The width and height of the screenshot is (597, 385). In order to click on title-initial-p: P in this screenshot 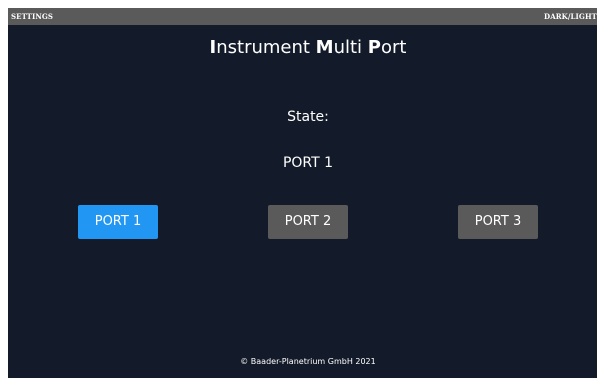, I will do `click(374, 47)`.